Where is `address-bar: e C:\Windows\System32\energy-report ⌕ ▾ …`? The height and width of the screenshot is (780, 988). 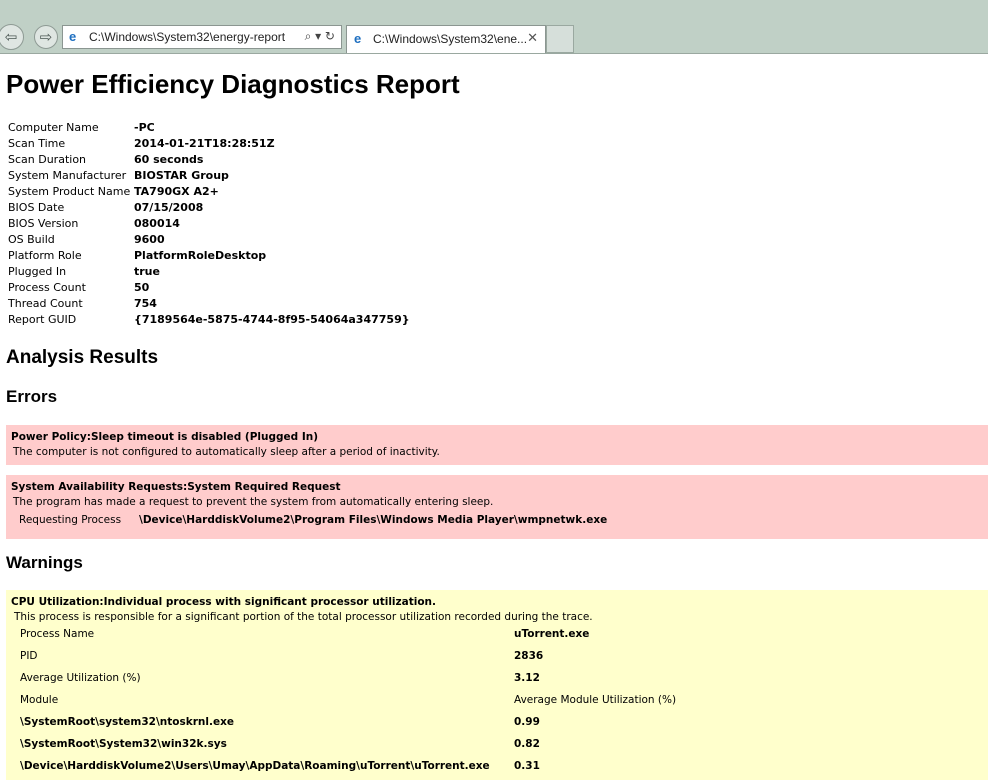
address-bar: e C:\Windows\System32\energy-report ⌕ ▾ … is located at coordinates (202, 37).